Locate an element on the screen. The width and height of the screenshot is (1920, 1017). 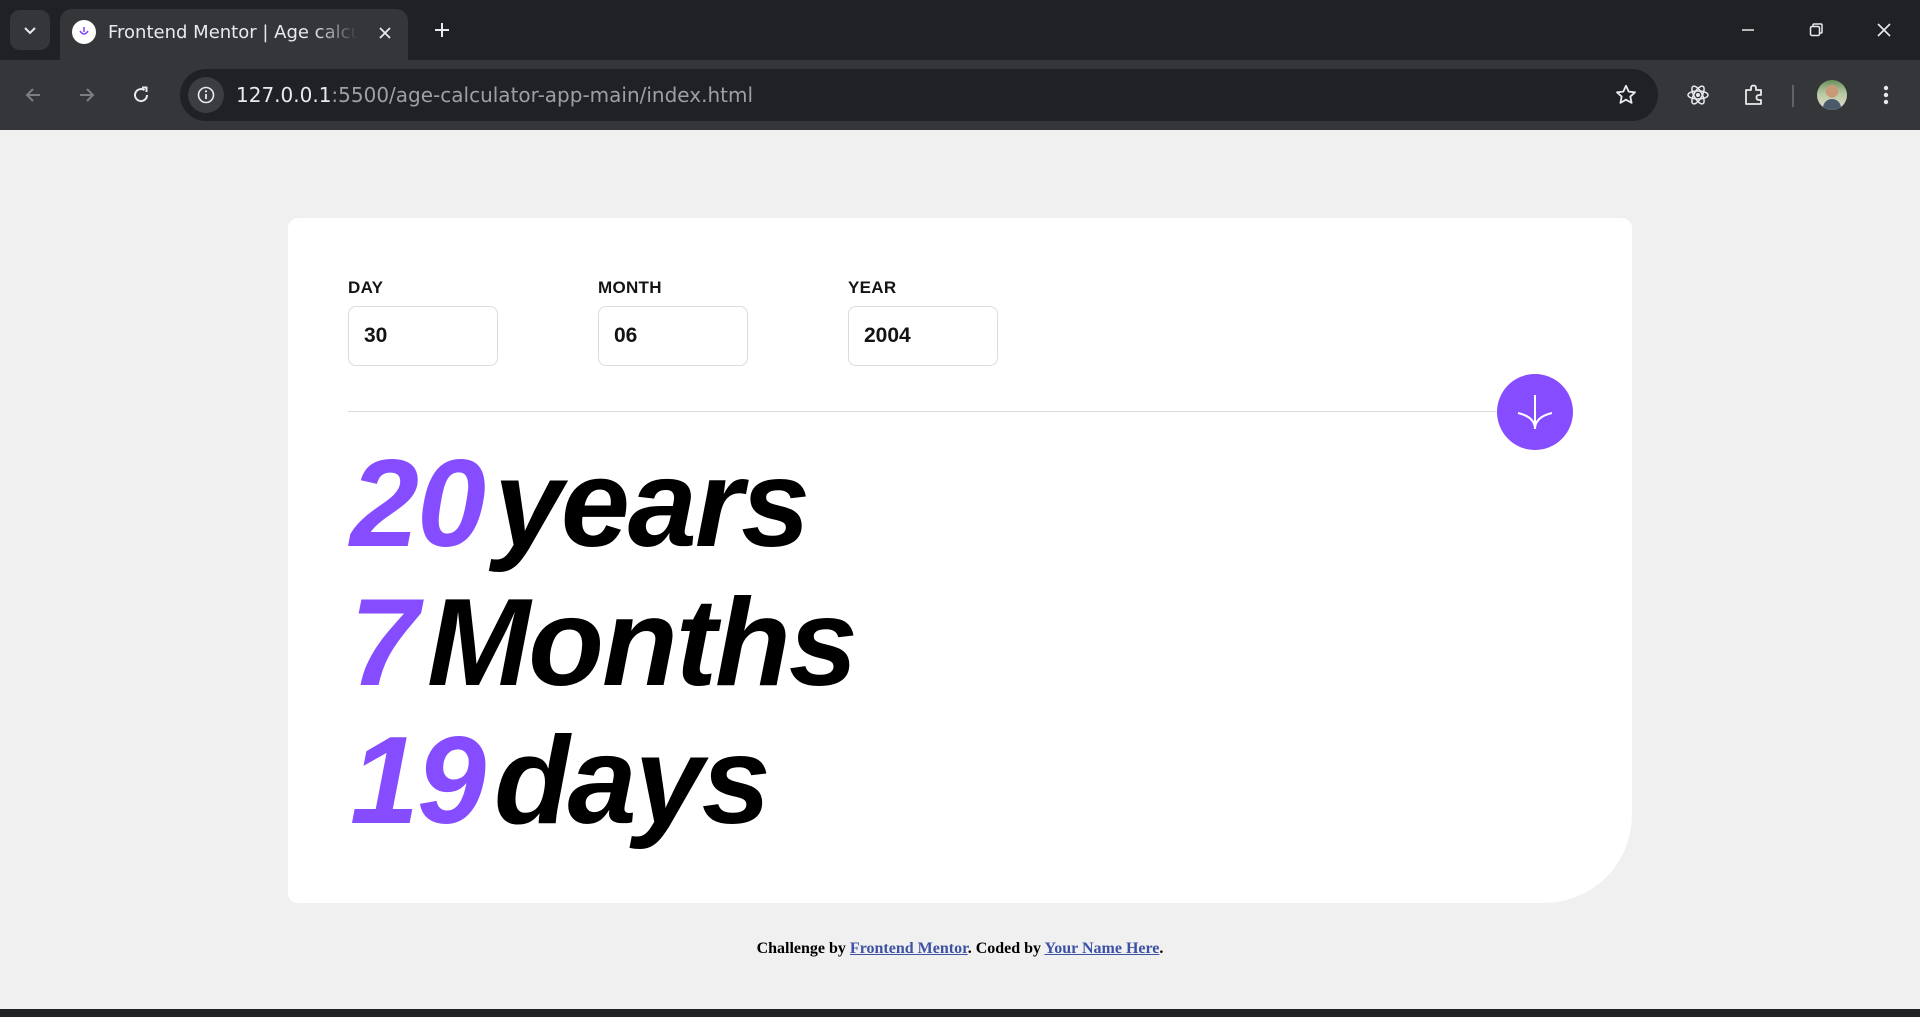
attribution-suffix: . is located at coordinates (1161, 948).